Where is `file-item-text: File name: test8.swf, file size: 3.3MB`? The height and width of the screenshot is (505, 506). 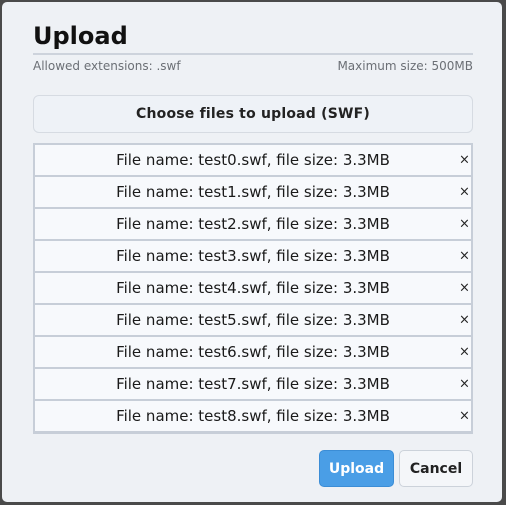 file-item-text: File name: test8.swf, file size: 3.3MB is located at coordinates (253, 416).